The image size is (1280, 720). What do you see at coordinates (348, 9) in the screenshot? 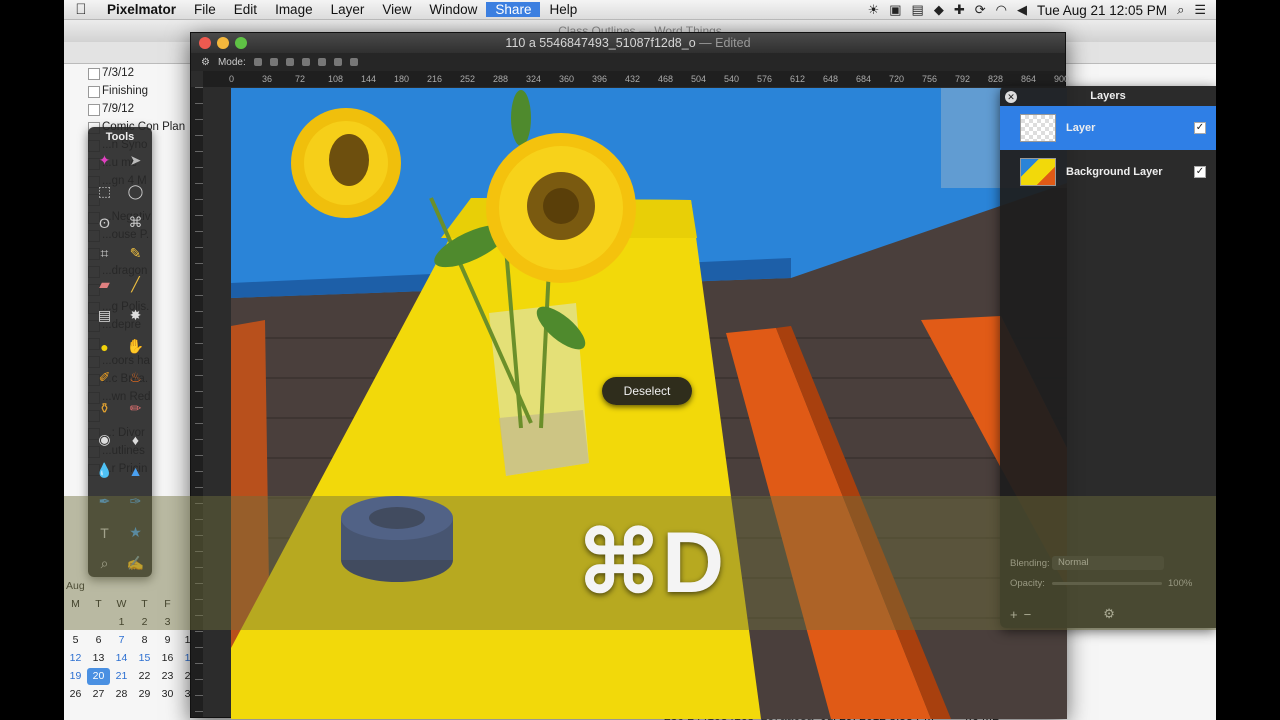
I see `menu-layer: Layer` at bounding box center [348, 9].